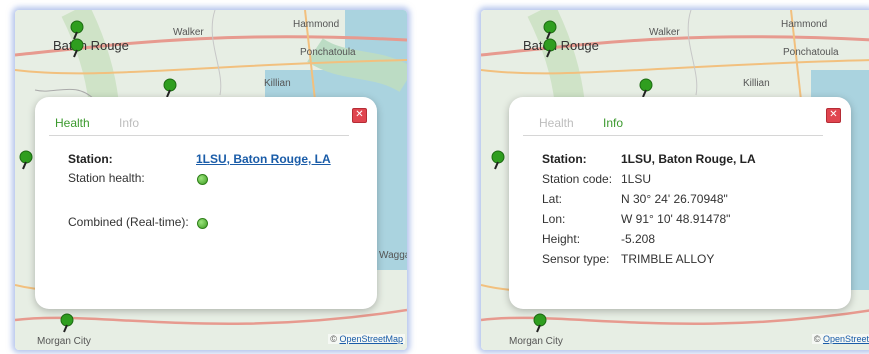 The height and width of the screenshot is (354, 869). What do you see at coordinates (576, 259) in the screenshot?
I see `info-label: Sensor type:` at bounding box center [576, 259].